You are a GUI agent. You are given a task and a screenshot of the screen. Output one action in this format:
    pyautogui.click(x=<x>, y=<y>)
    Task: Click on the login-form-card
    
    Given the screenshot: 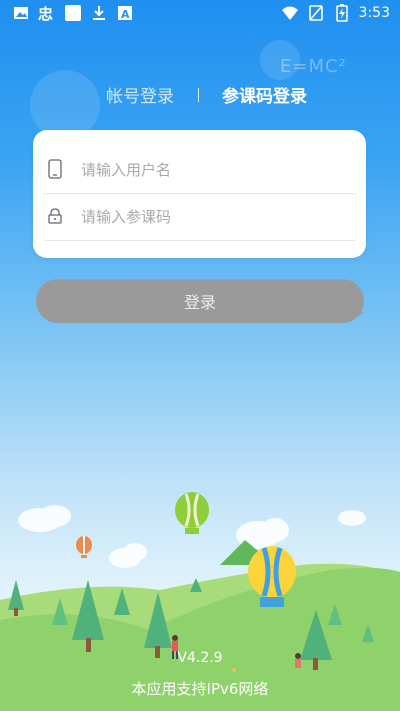 What is the action you would take?
    pyautogui.click(x=199, y=194)
    